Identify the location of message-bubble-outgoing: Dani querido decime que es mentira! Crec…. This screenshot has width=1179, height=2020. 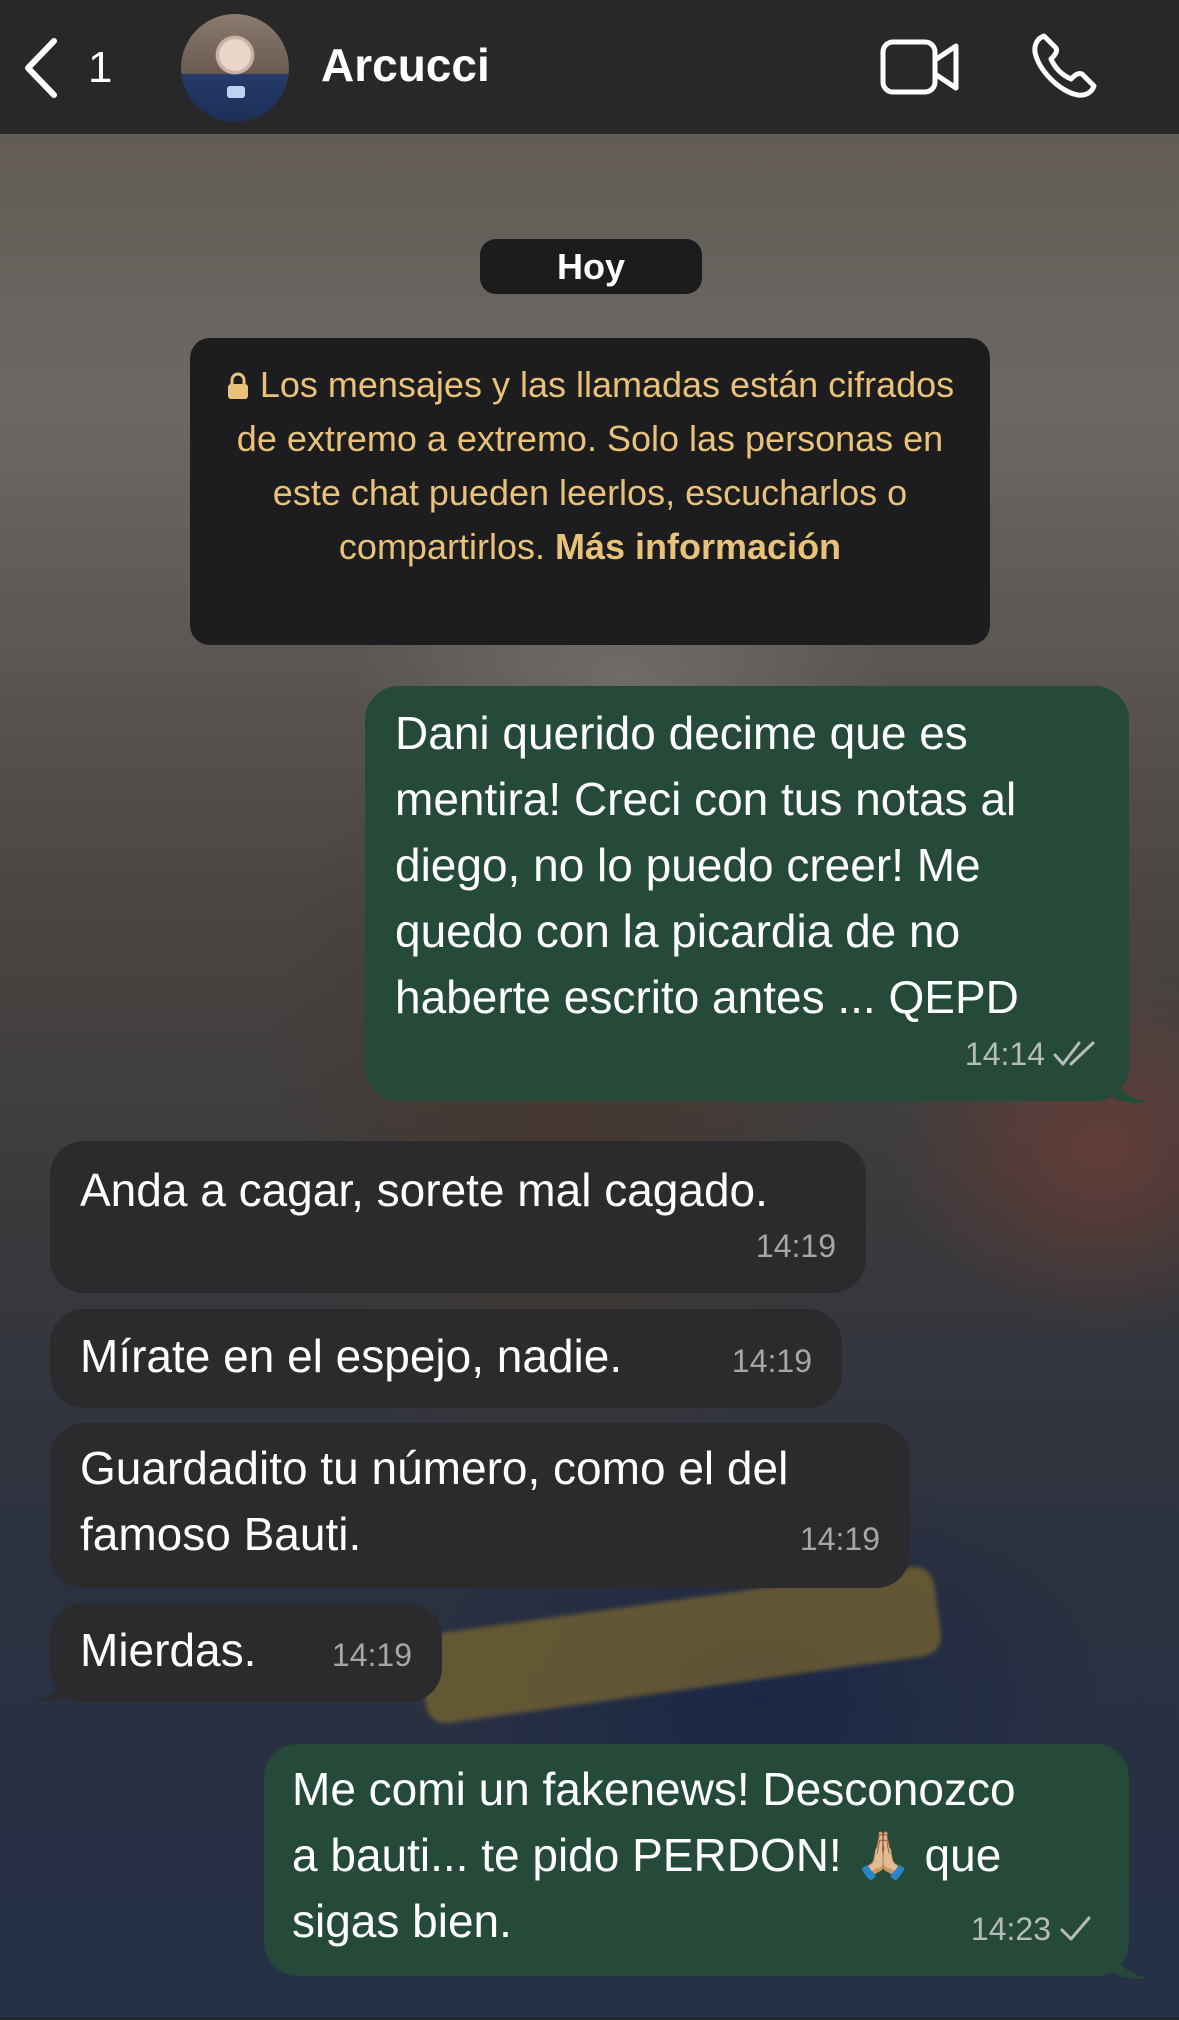
(747, 893).